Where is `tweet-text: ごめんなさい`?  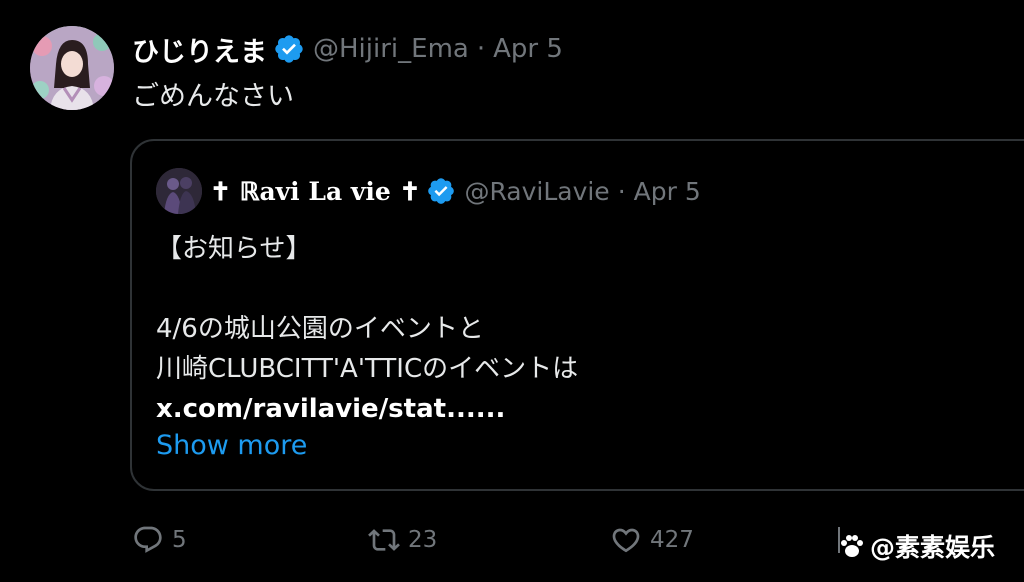 tweet-text: ごめんなさい is located at coordinates (213, 96).